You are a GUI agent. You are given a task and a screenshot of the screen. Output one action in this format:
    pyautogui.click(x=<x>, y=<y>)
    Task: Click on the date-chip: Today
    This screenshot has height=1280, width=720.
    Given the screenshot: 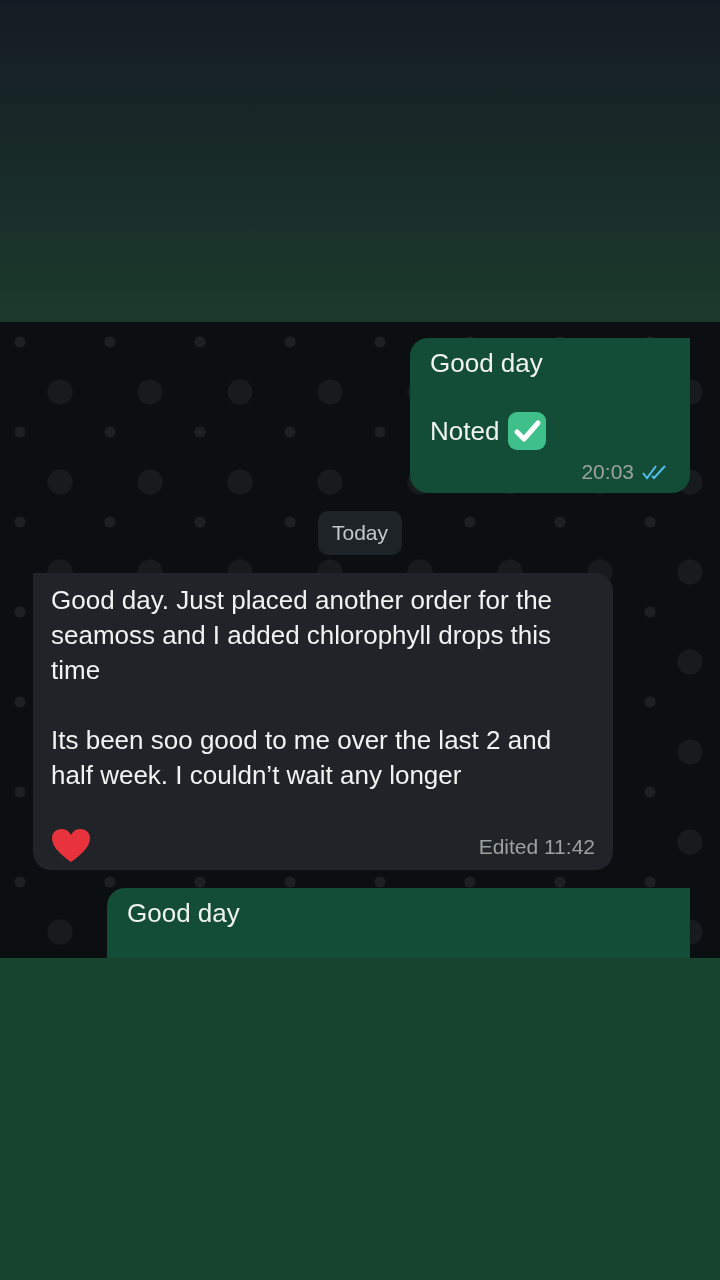 What is the action you would take?
    pyautogui.click(x=359, y=533)
    